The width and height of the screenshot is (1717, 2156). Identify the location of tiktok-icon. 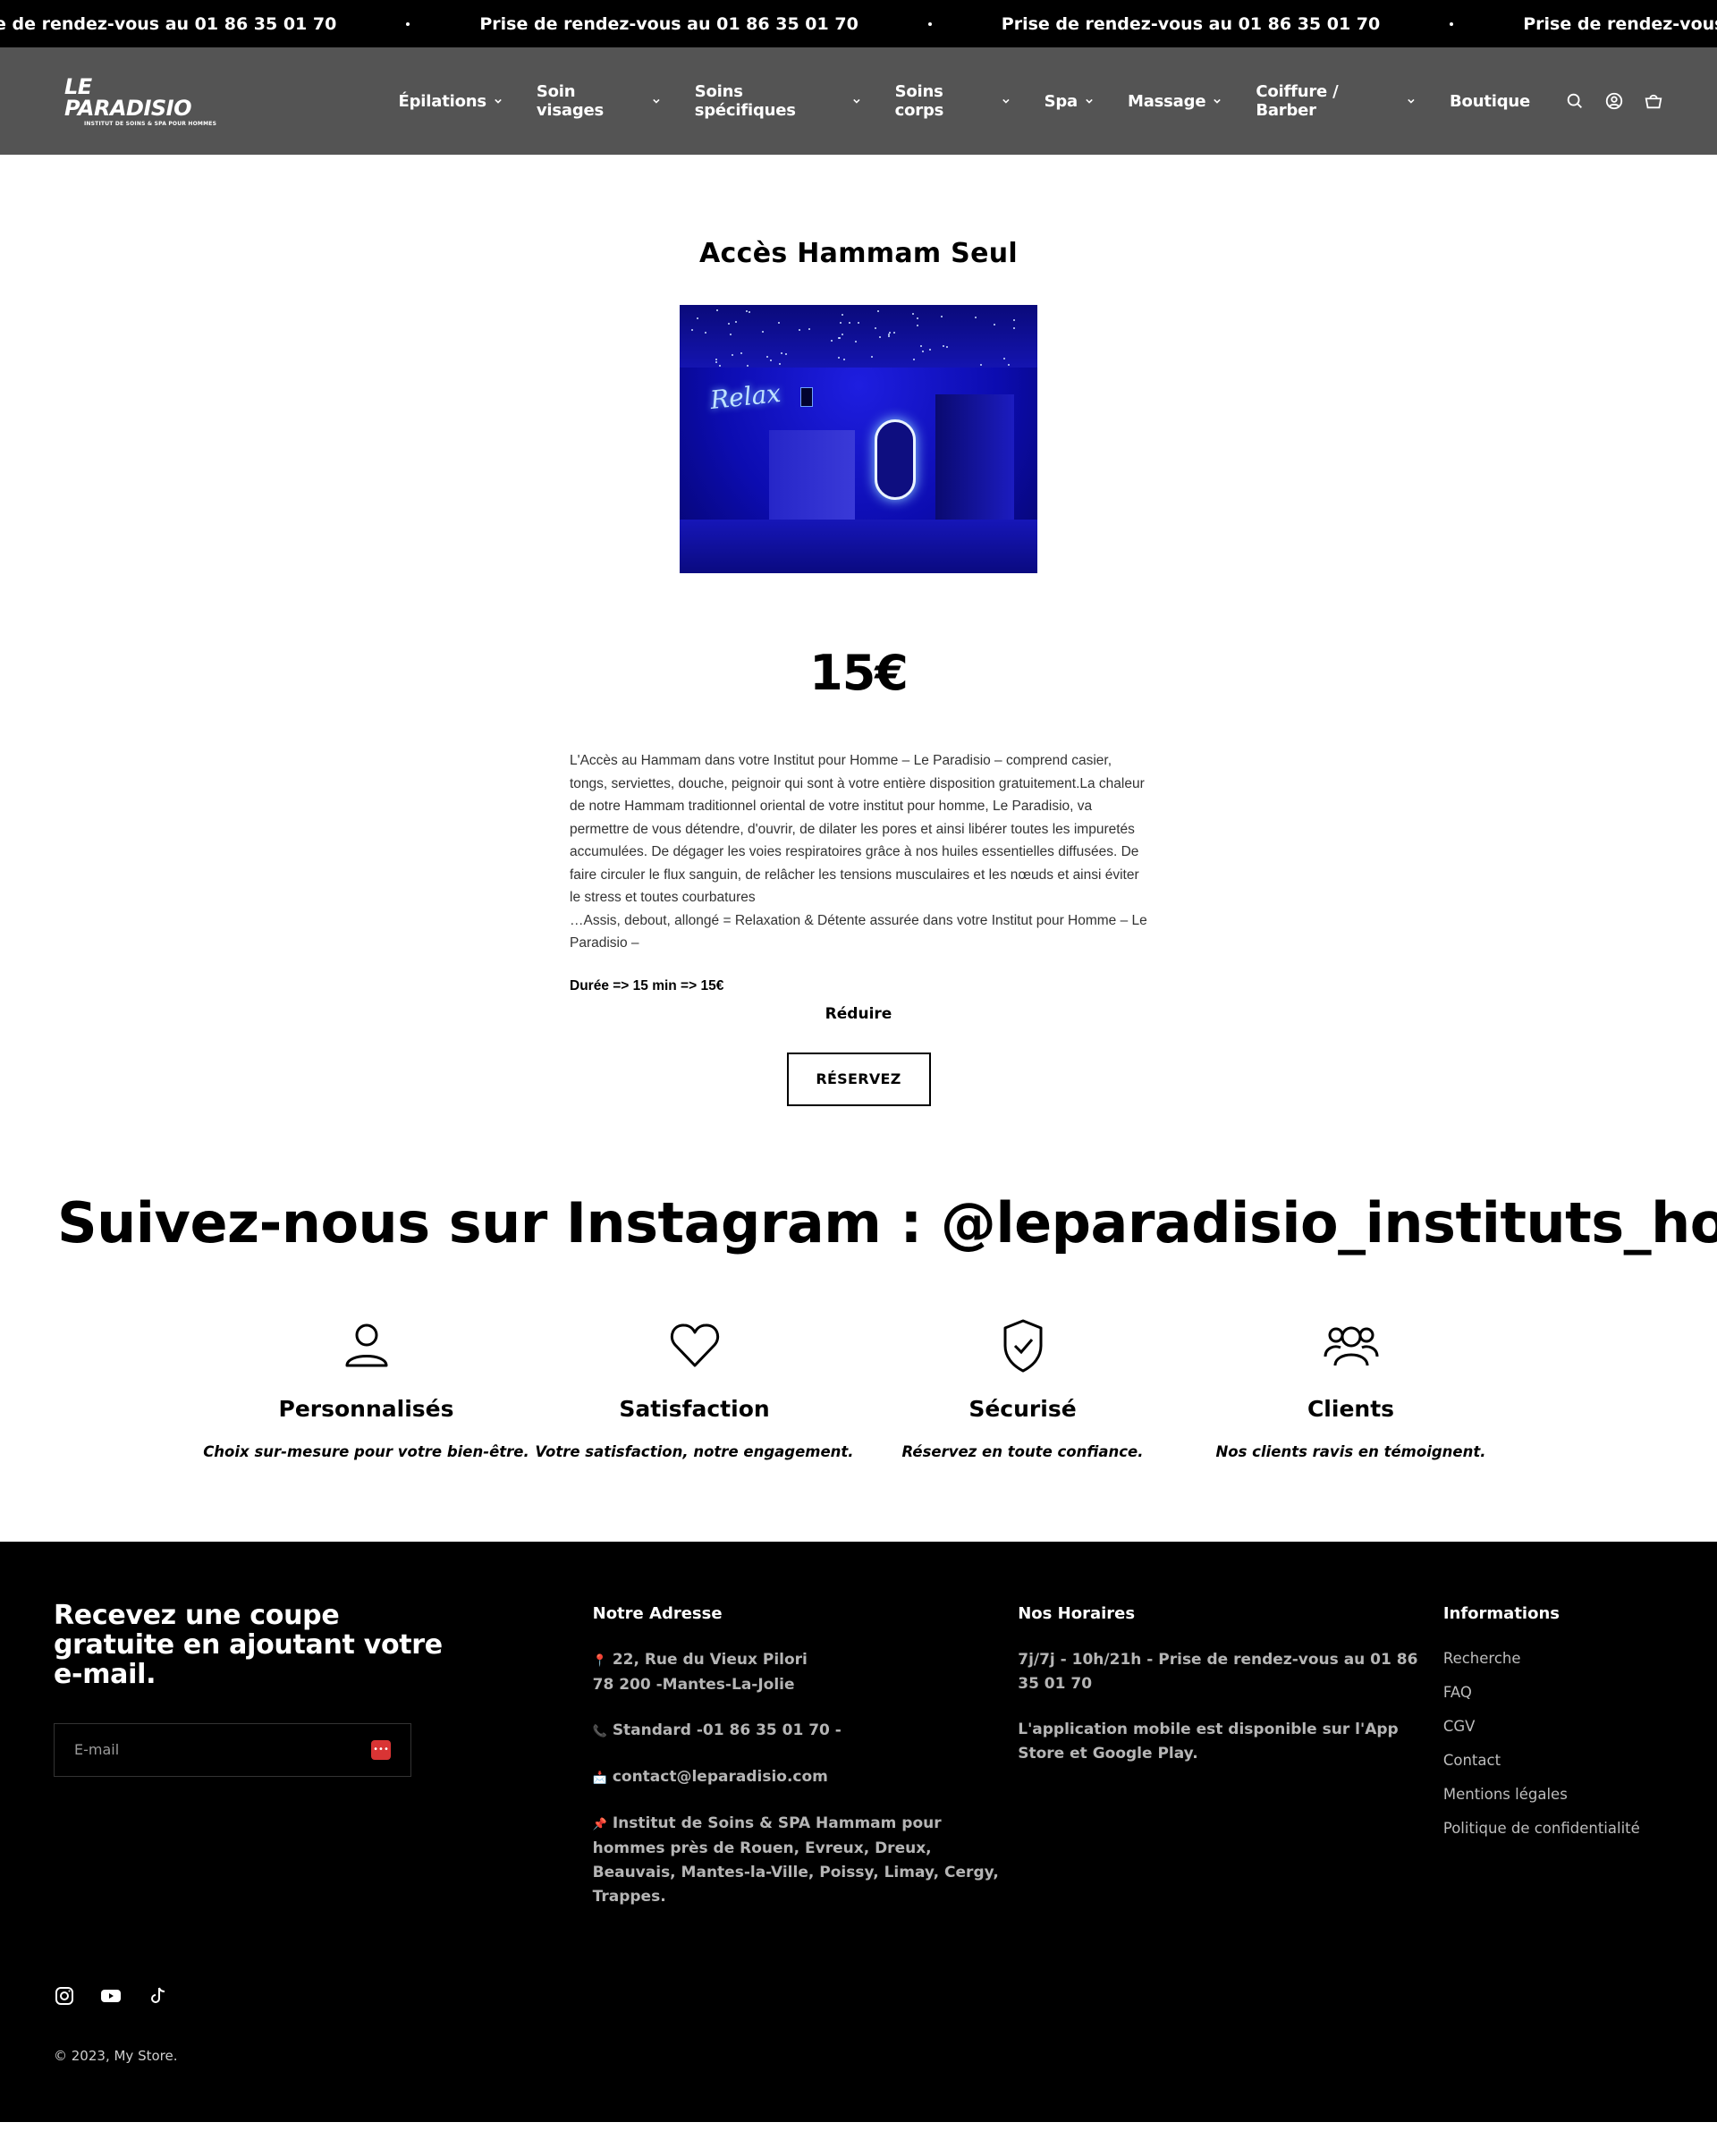
(157, 1996).